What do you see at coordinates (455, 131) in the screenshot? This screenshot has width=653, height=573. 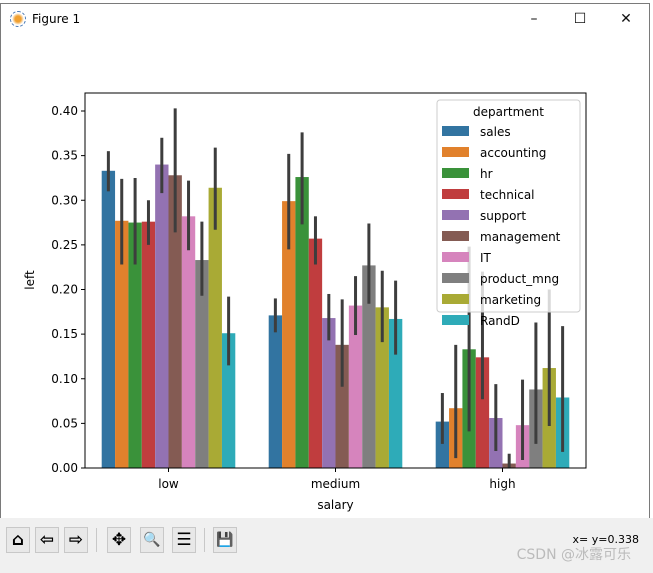 I see `legend-swatch-sales` at bounding box center [455, 131].